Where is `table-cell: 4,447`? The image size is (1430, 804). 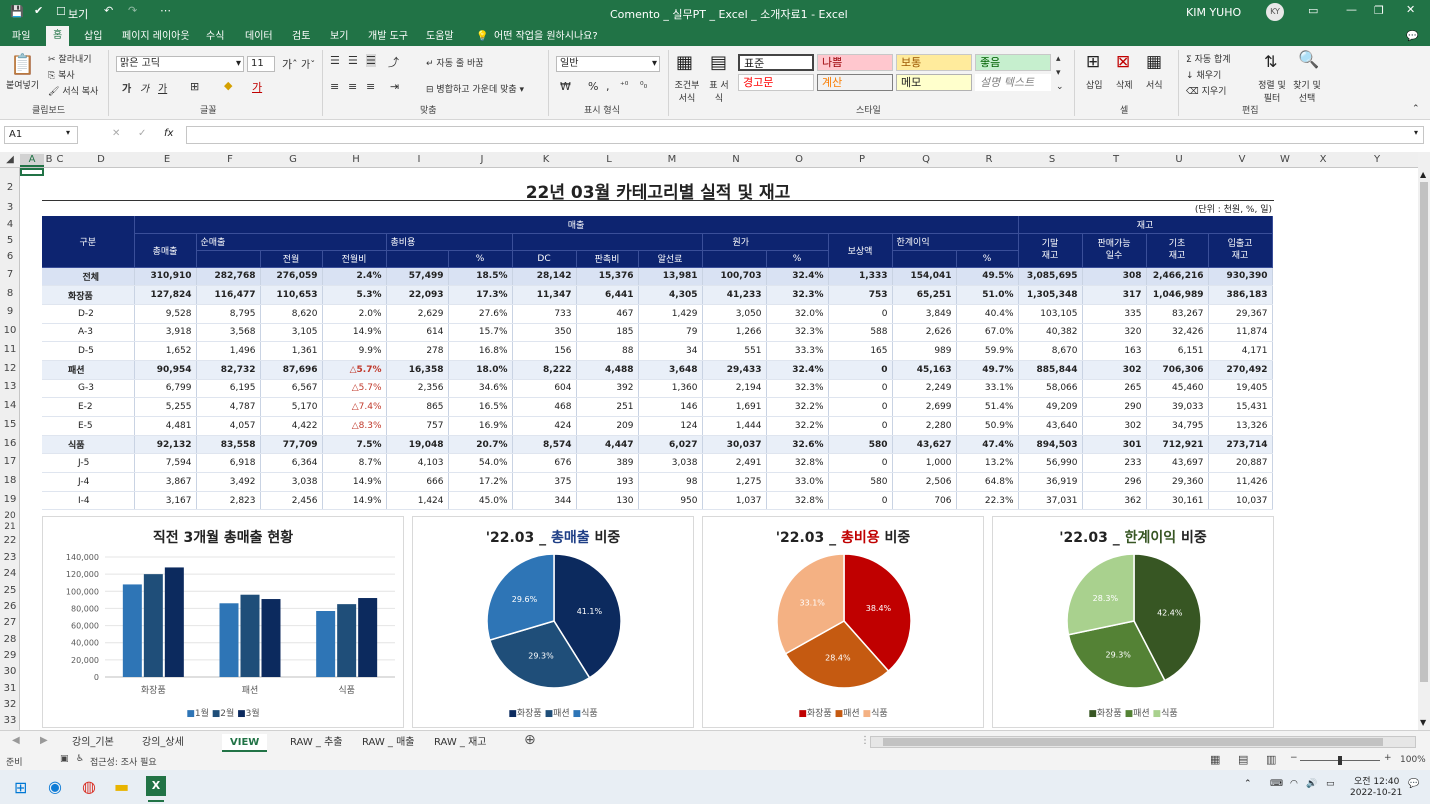 table-cell: 4,447 is located at coordinates (607, 445).